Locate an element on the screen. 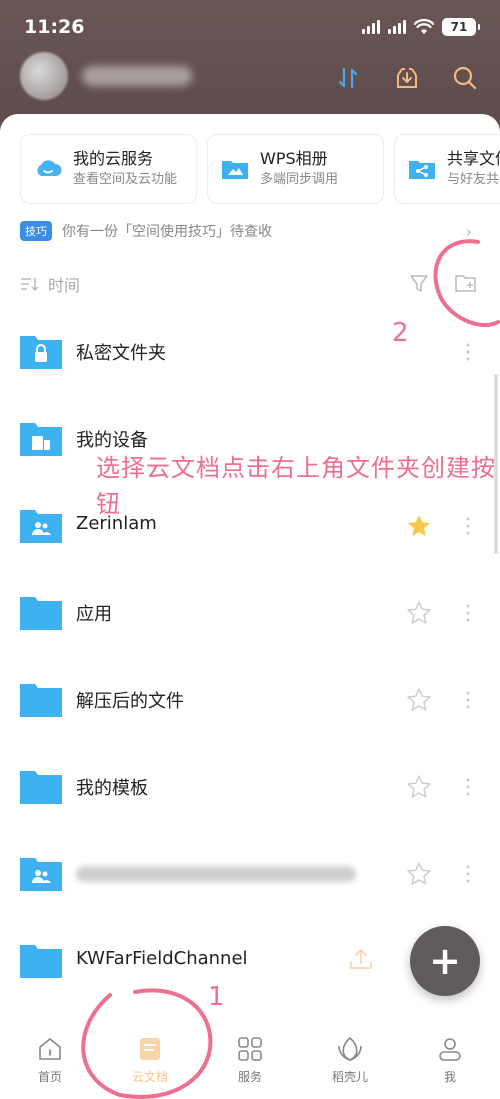 The image size is (500, 1099). file-name: 解压后的文件 is located at coordinates (130, 701).